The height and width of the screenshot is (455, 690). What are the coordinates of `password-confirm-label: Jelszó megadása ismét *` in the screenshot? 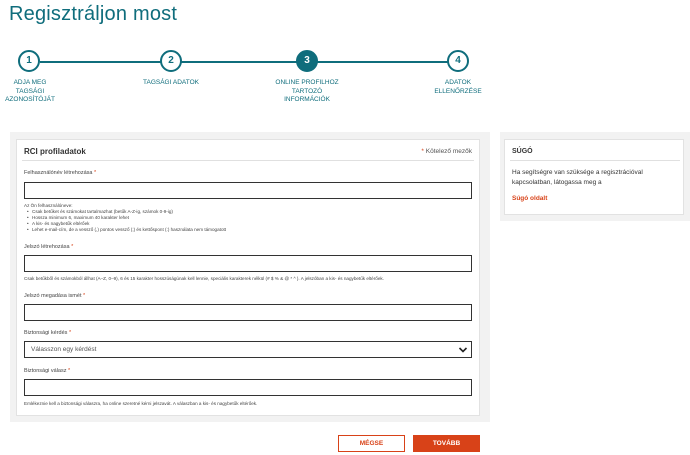 It's located at (54, 296).